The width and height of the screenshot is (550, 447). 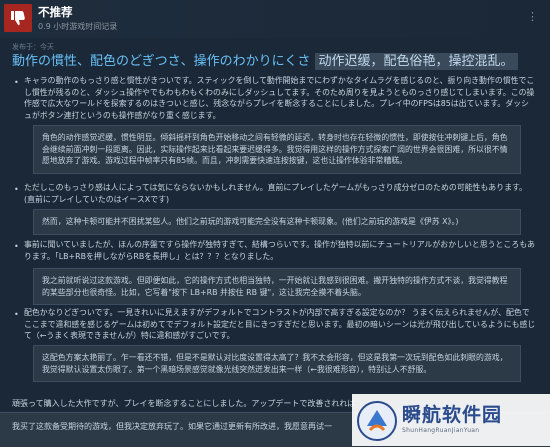 I want to click on site-watermark: 瞬航软件园 ShunHangRuanJianYuan, so click(x=451, y=420).